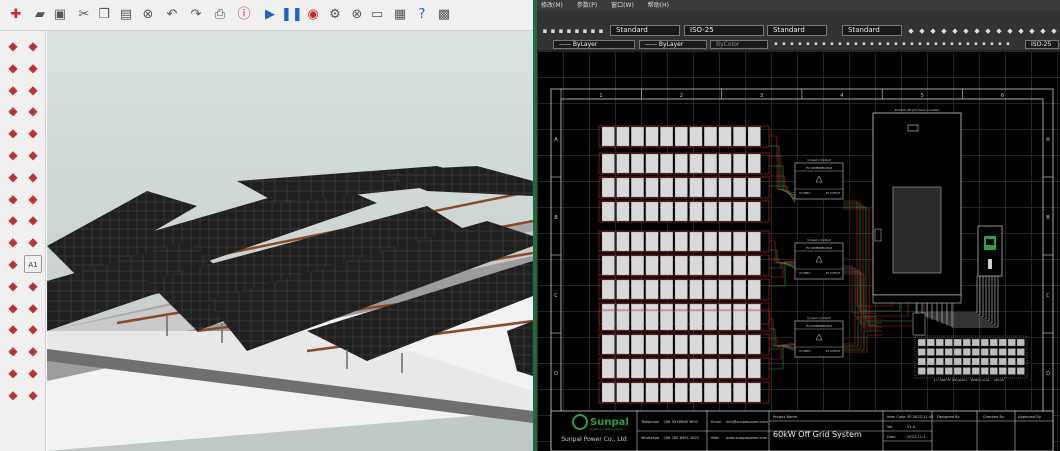  What do you see at coordinates (658, 5) in the screenshot?
I see `menu-item-4: 帮助(H)` at bounding box center [658, 5].